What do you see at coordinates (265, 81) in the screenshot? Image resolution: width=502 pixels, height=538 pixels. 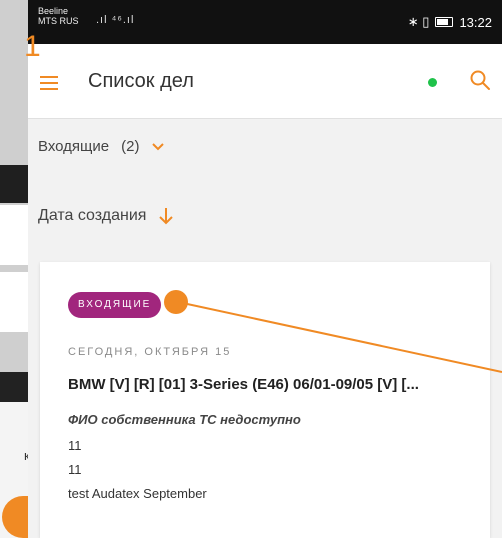 I see `app-toolbar: Список дел` at bounding box center [265, 81].